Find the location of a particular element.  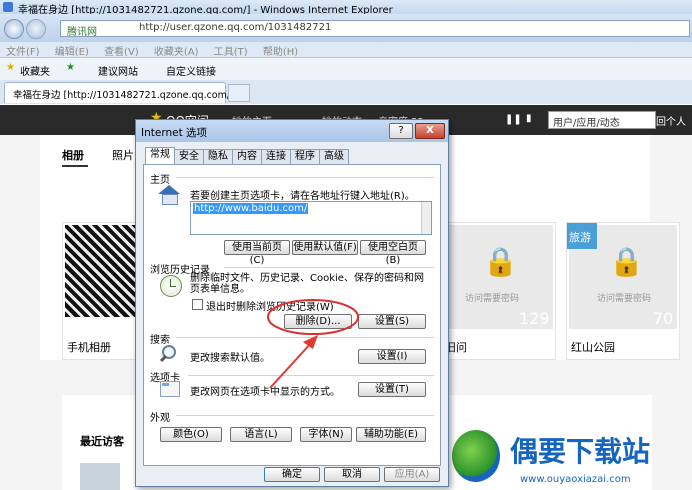

highlight-circle is located at coordinates (313, 317).